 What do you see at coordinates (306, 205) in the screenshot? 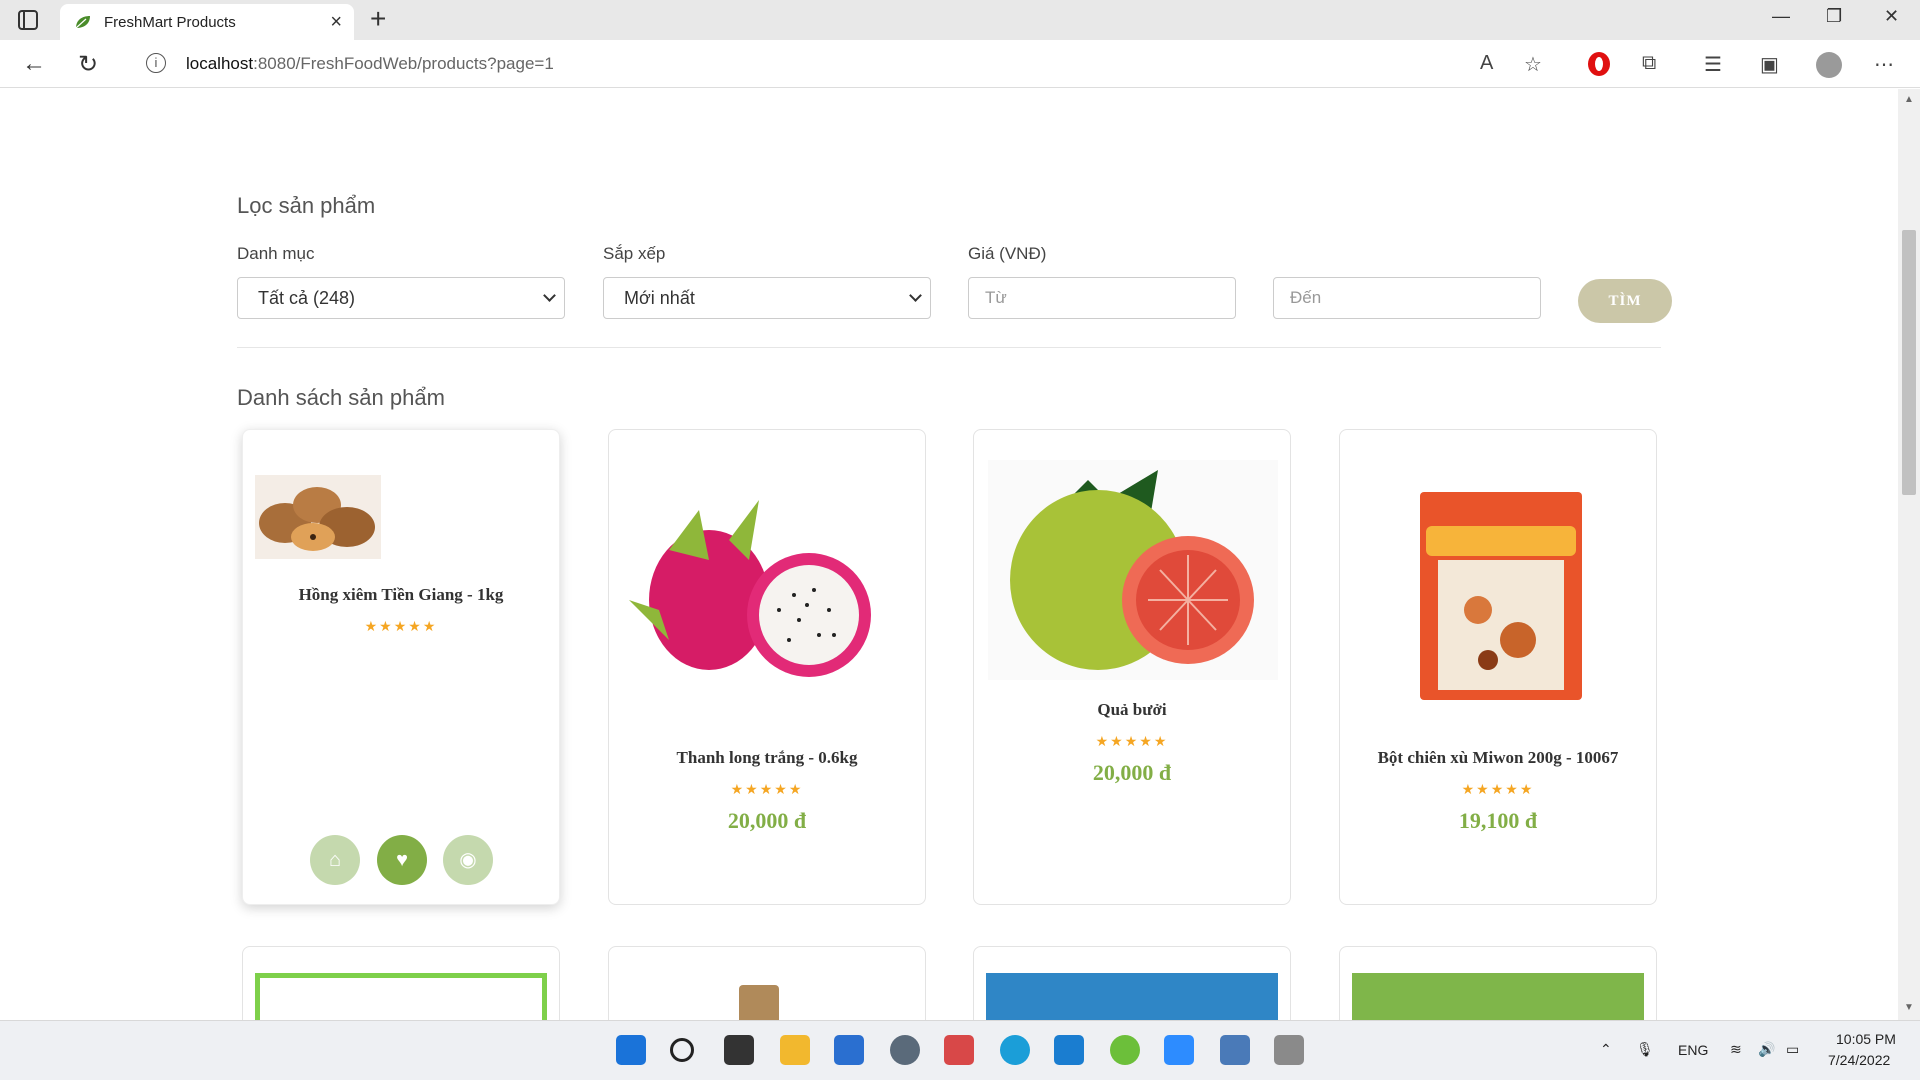
I see `filter-title: Lọc sản phẩm` at bounding box center [306, 205].